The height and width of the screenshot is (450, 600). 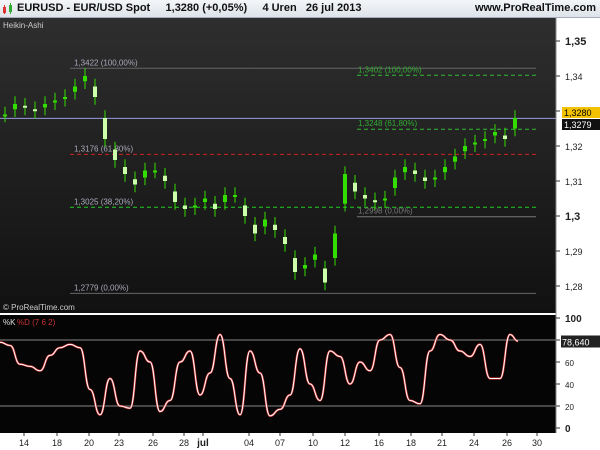 I want to click on x-tick-label: 21, so click(x=442, y=443).